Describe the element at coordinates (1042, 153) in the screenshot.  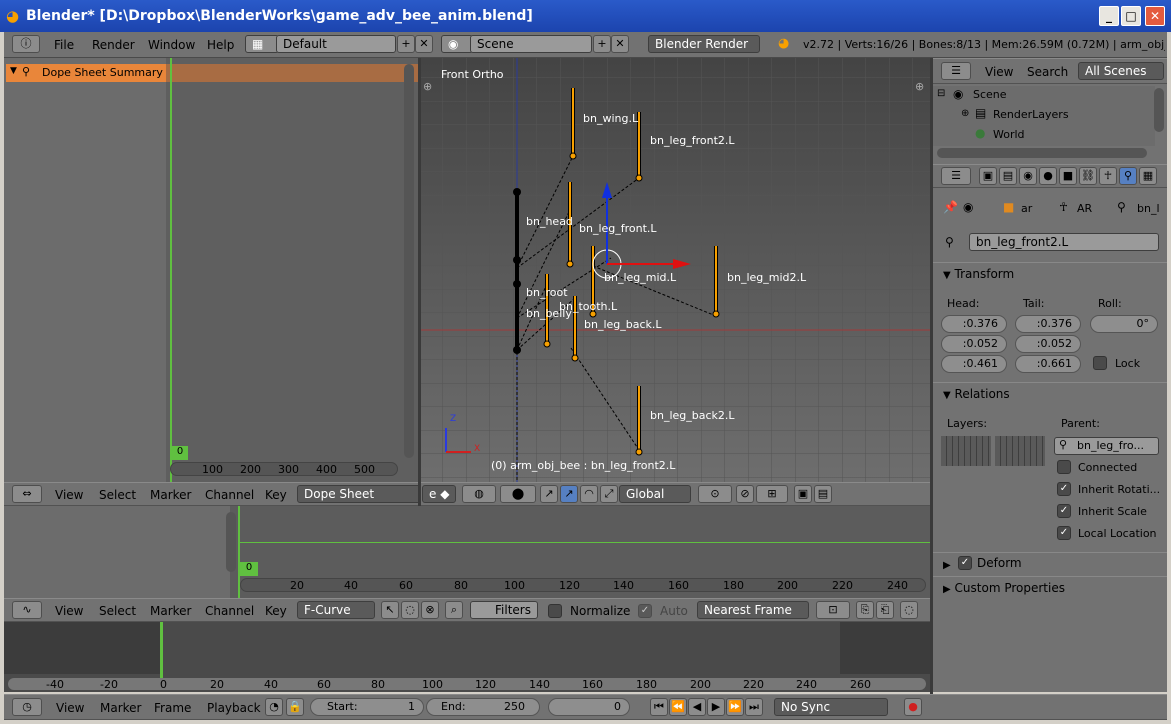
I see `outliner-hscrollbar` at that location.